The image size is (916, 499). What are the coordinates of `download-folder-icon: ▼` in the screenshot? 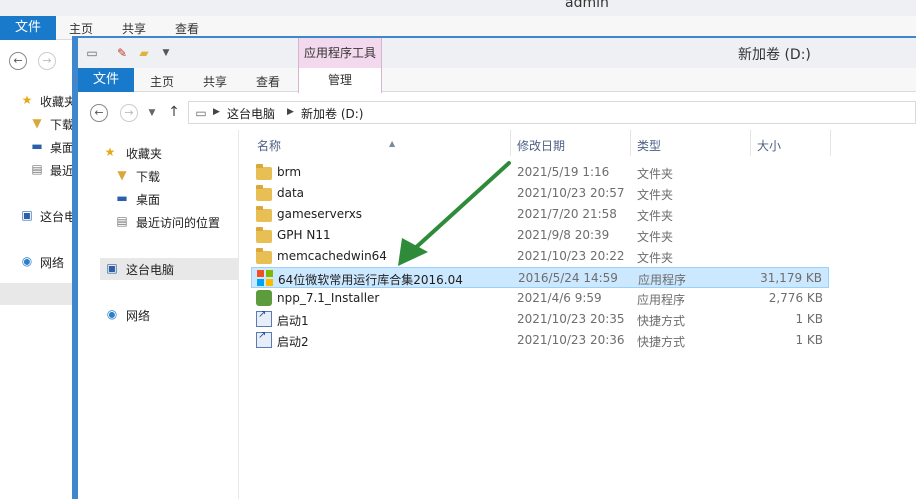 It's located at (37, 123).